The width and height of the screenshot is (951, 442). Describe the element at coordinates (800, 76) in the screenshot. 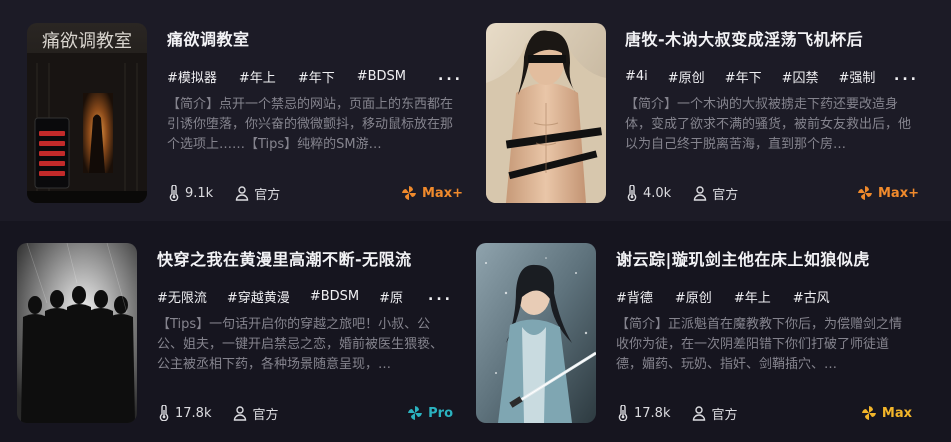

I see `tag: #囚禁` at that location.